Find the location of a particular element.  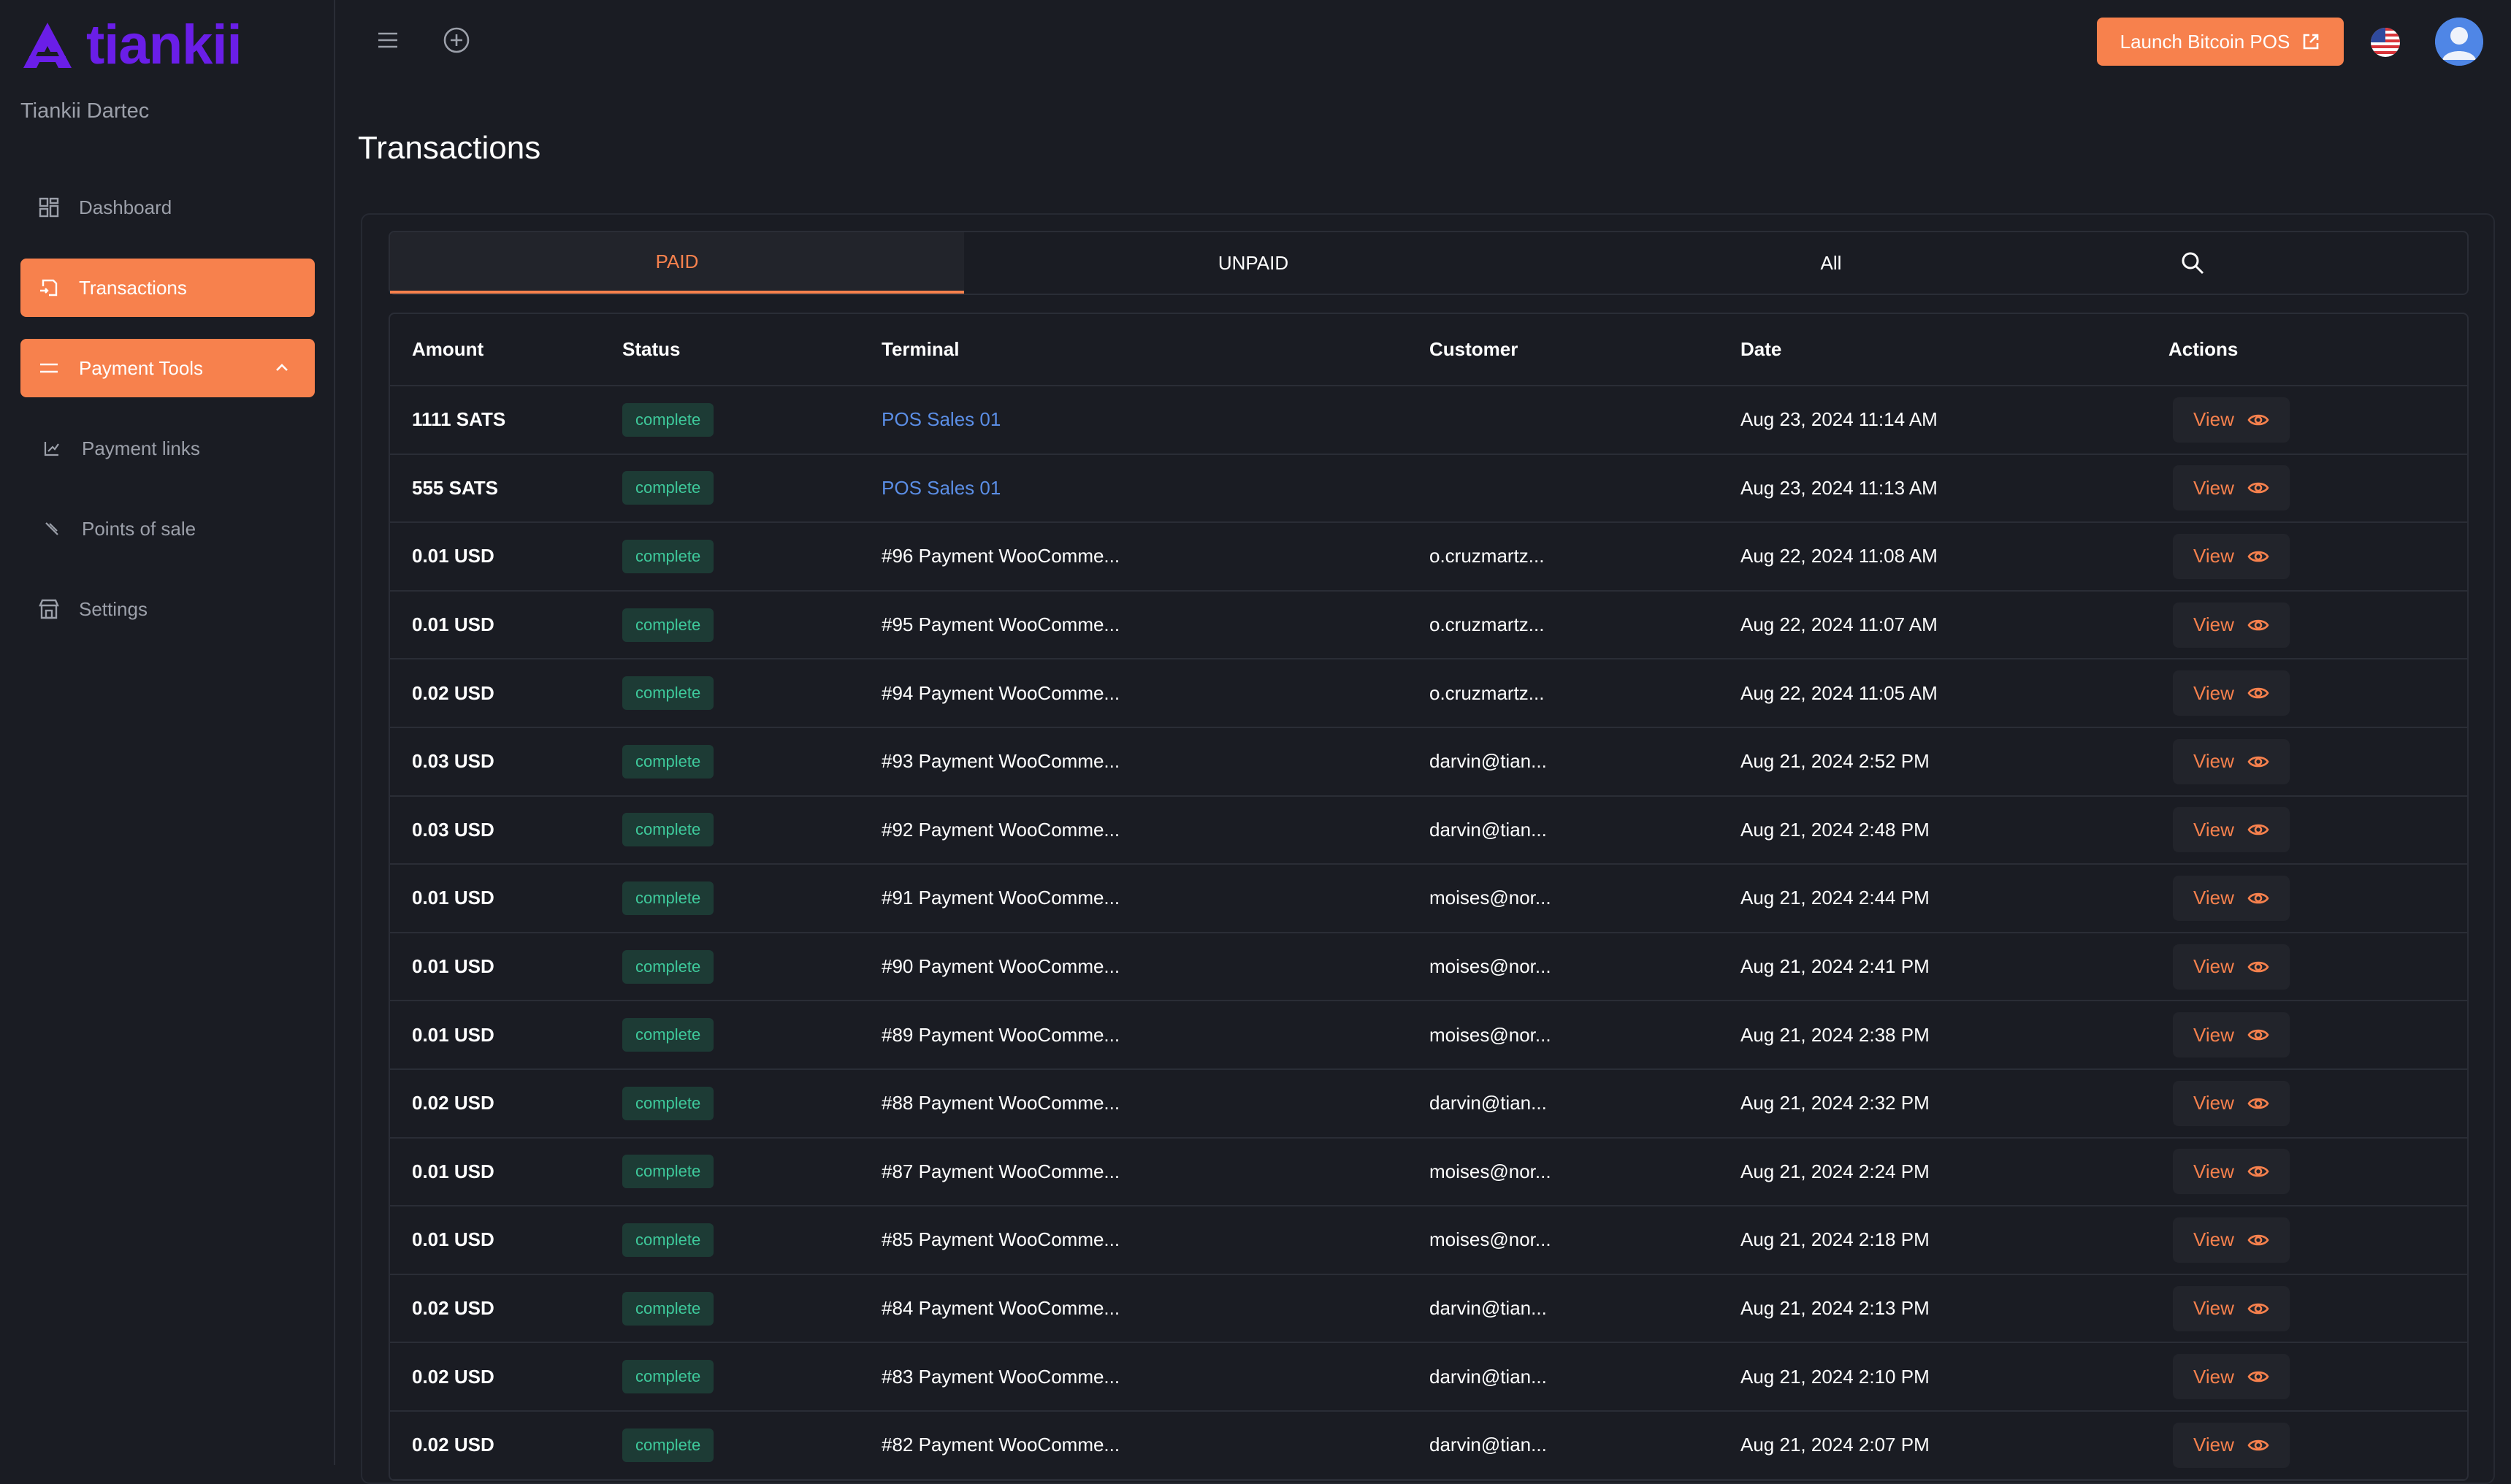

sidebar-item-settings: Settings is located at coordinates (167, 609).